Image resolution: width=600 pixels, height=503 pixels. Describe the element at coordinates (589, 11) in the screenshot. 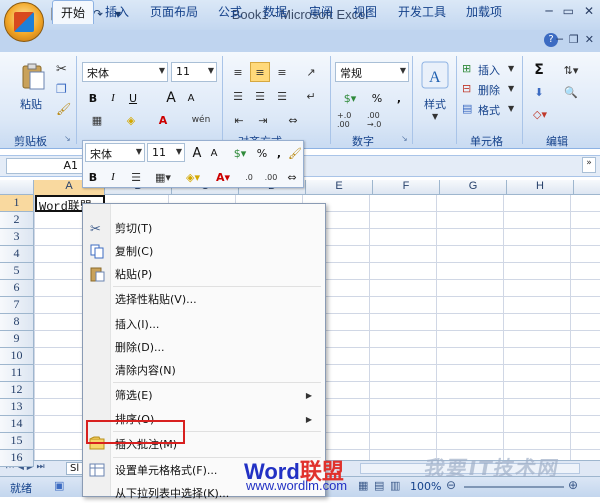

I see `close-icon: ✕` at that location.